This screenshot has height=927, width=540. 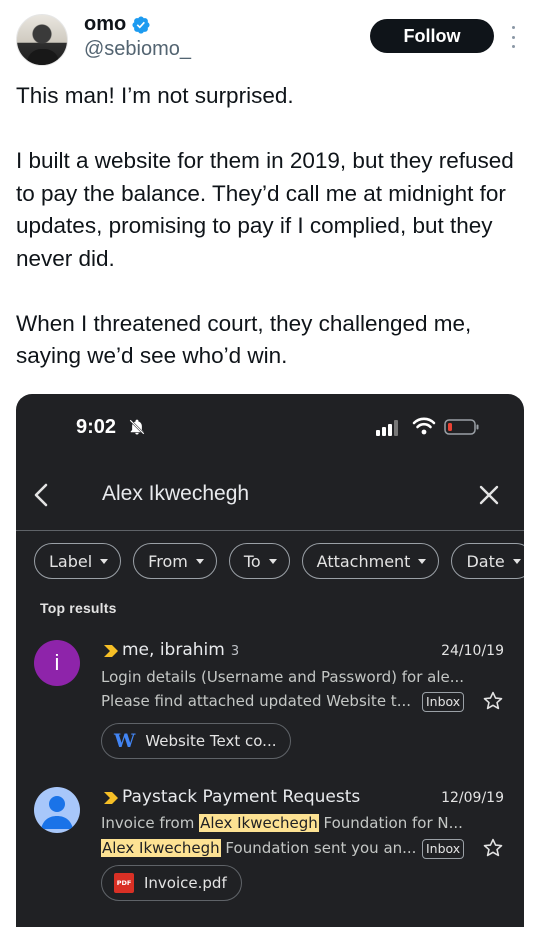 I want to click on sender-avatar: i, so click(x=57, y=663).